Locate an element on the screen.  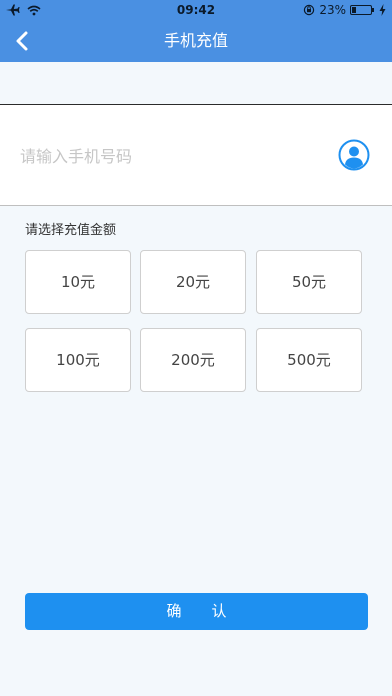
amount-option-500: 500元 is located at coordinates (309, 360).